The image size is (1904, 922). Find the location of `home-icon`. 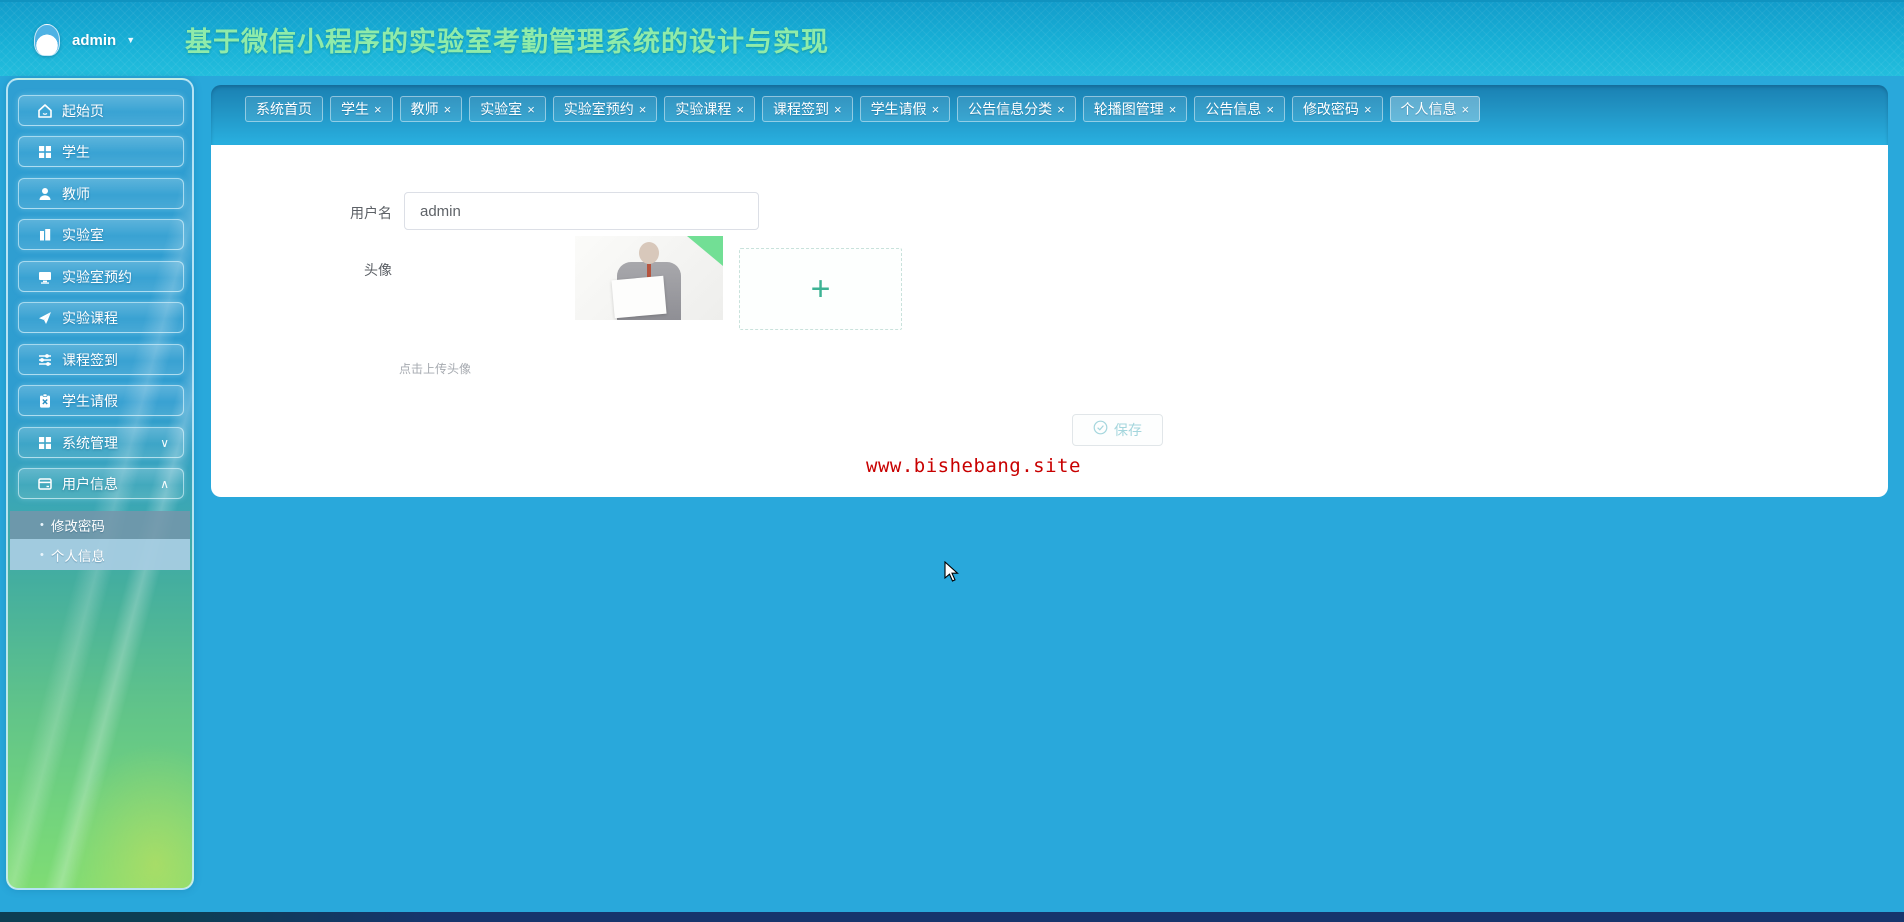

home-icon is located at coordinates (45, 111).